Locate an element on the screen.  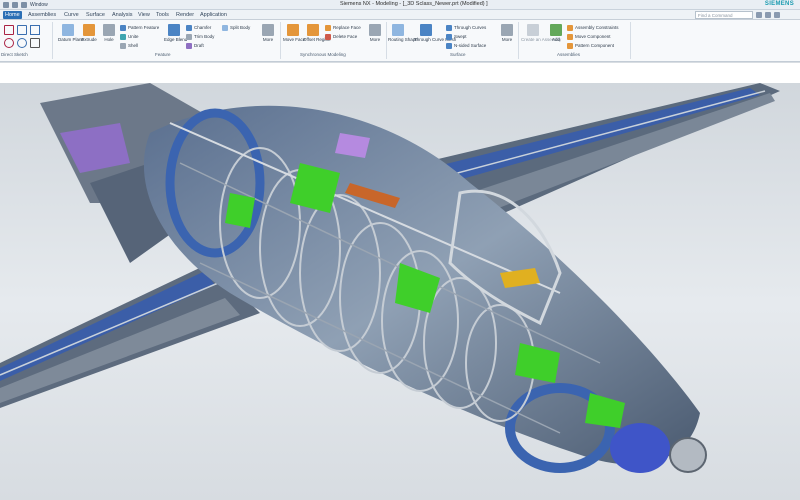
extrude-icon is located at coordinates (89, 30).